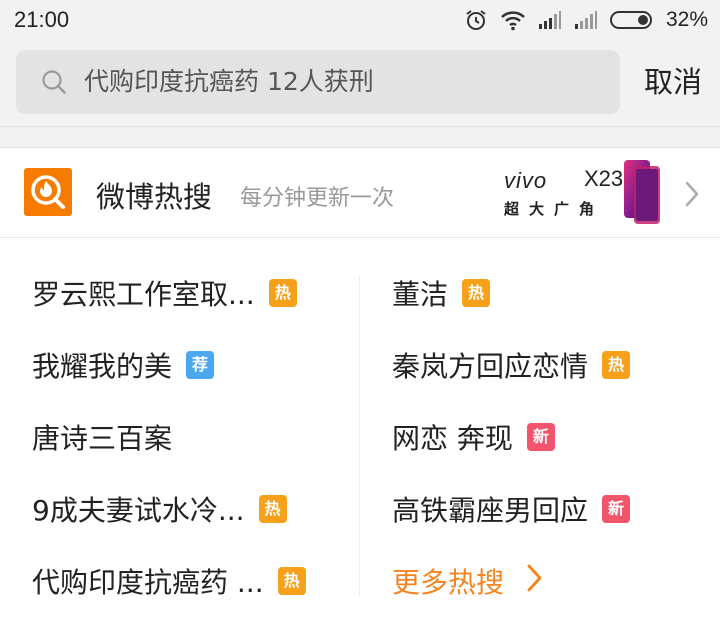  Describe the element at coordinates (604, 178) in the screenshot. I see `ad-model: X23` at that location.